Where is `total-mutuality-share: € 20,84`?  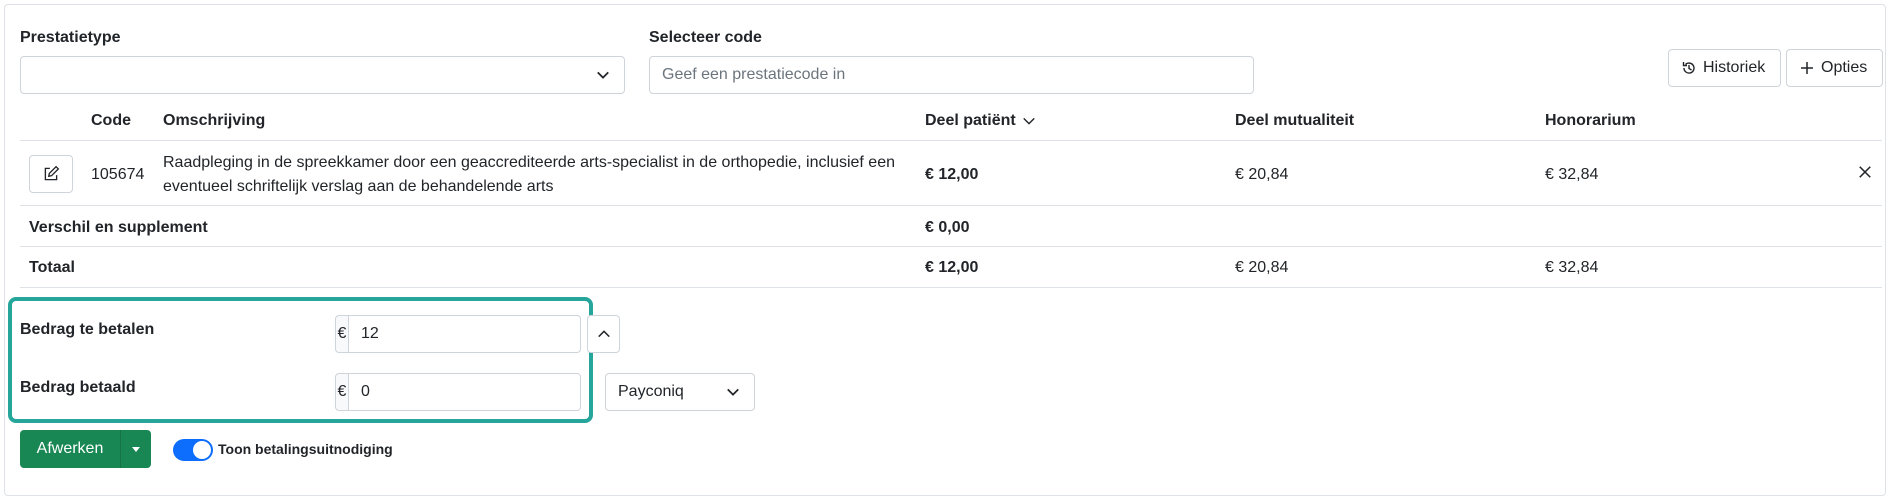
total-mutuality-share: € 20,84 is located at coordinates (1262, 267).